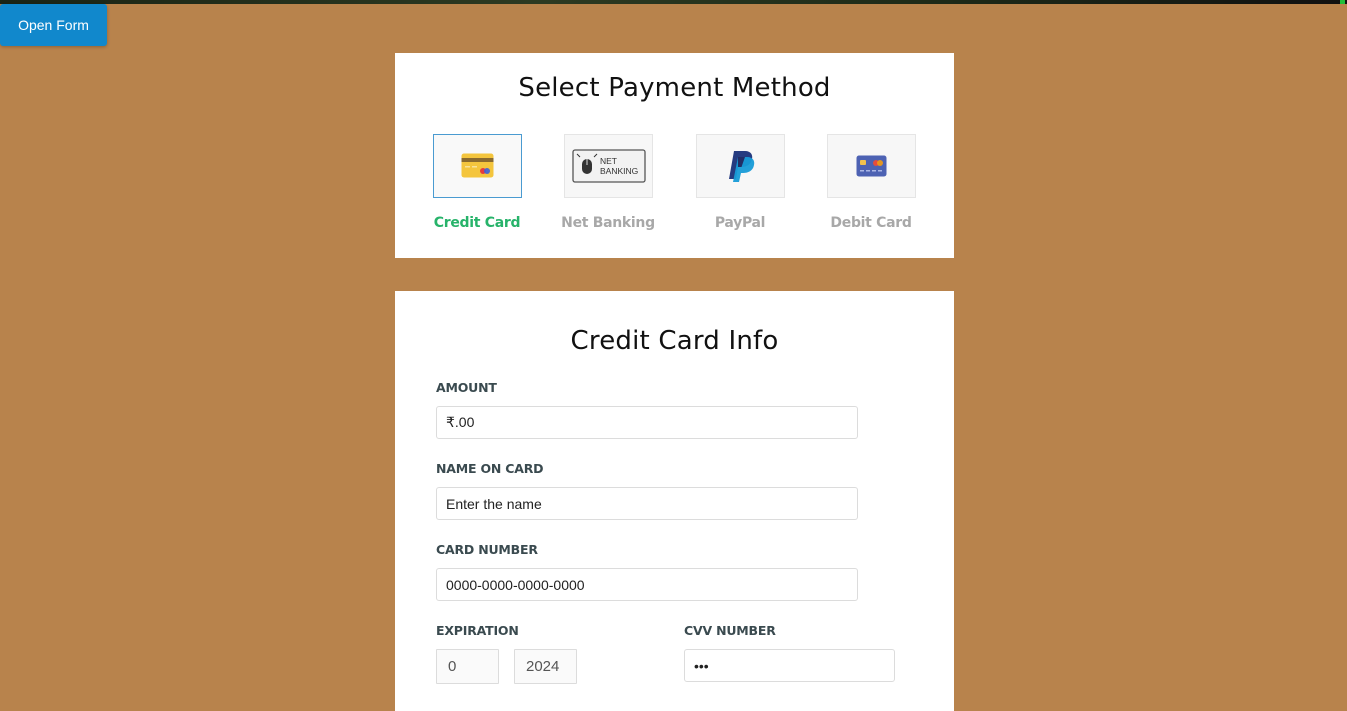 Image resolution: width=1347 pixels, height=711 pixels. I want to click on credit-card-icon, so click(477, 165).